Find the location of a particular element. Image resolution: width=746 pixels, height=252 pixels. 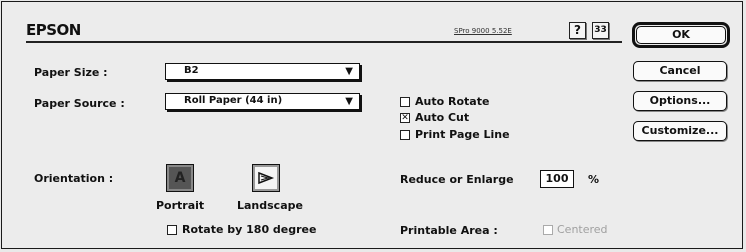

paper-source-select: Roll Paper (44 in) ▼ is located at coordinates (262, 101).